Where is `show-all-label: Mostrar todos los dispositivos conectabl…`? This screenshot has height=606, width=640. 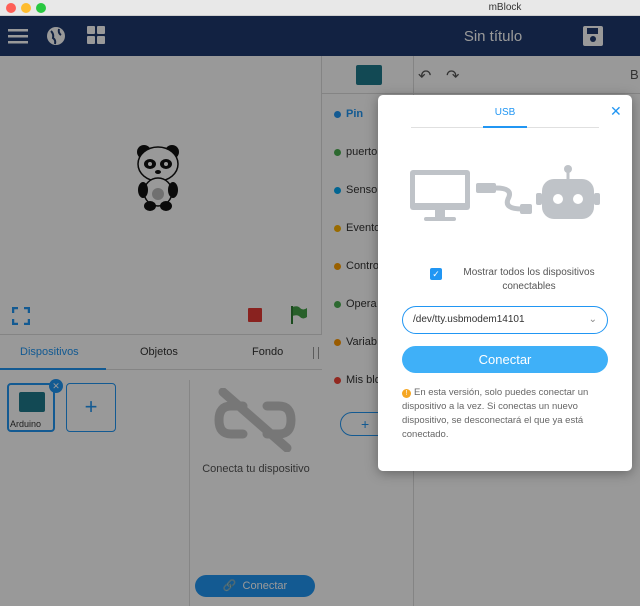
show-all-label: Mostrar todos los dispositivos conectabl… is located at coordinates (529, 279).